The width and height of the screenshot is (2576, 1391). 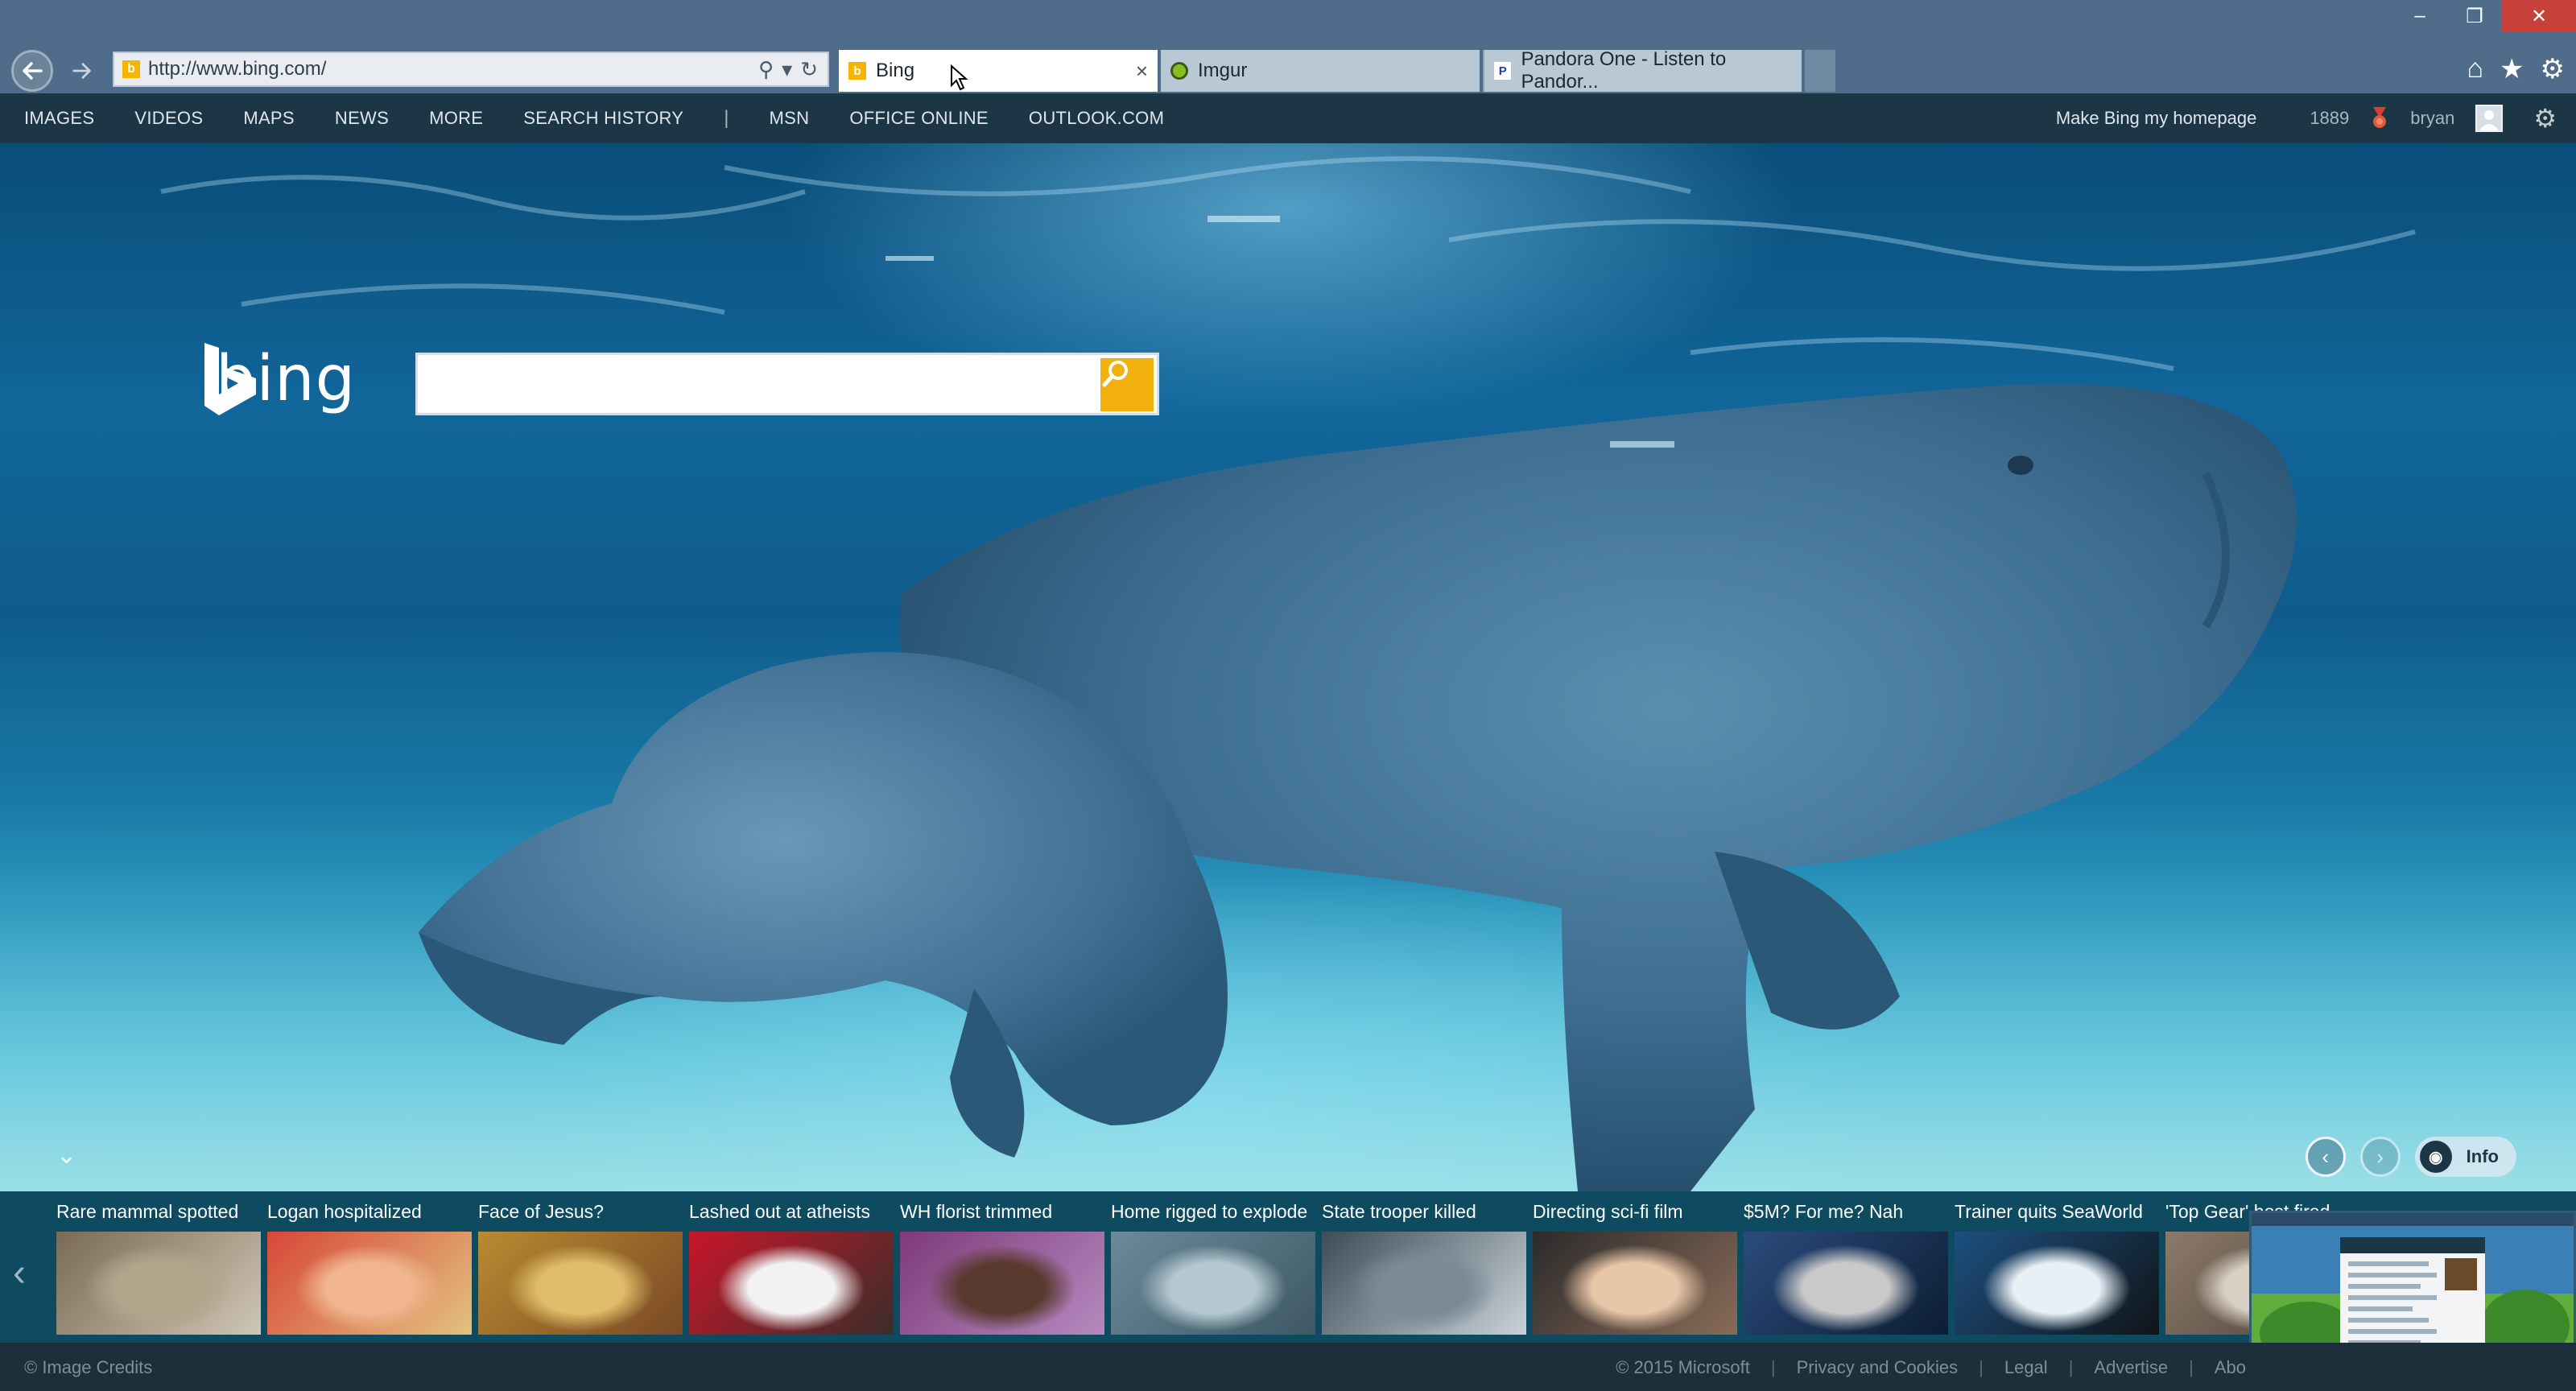 I want to click on settings-gear-icon: ⚙, so click(x=2545, y=118).